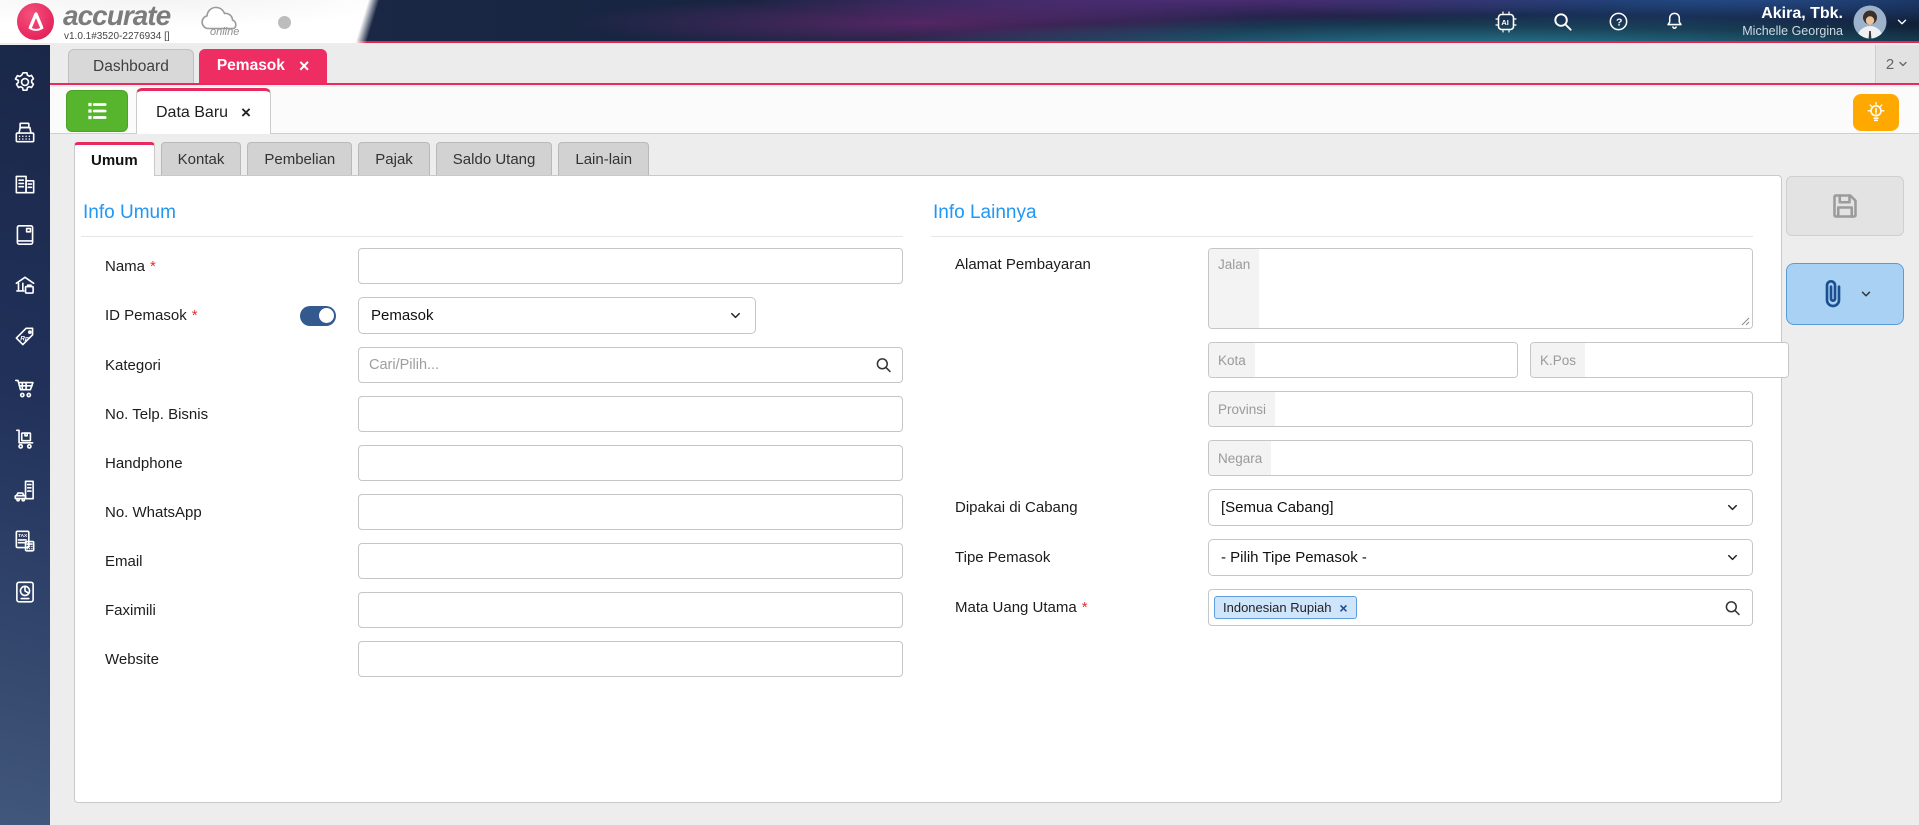 This screenshot has width=1919, height=825. Describe the element at coordinates (1242, 409) in the screenshot. I see `provinsi-prefix-label: Provinsi` at that location.